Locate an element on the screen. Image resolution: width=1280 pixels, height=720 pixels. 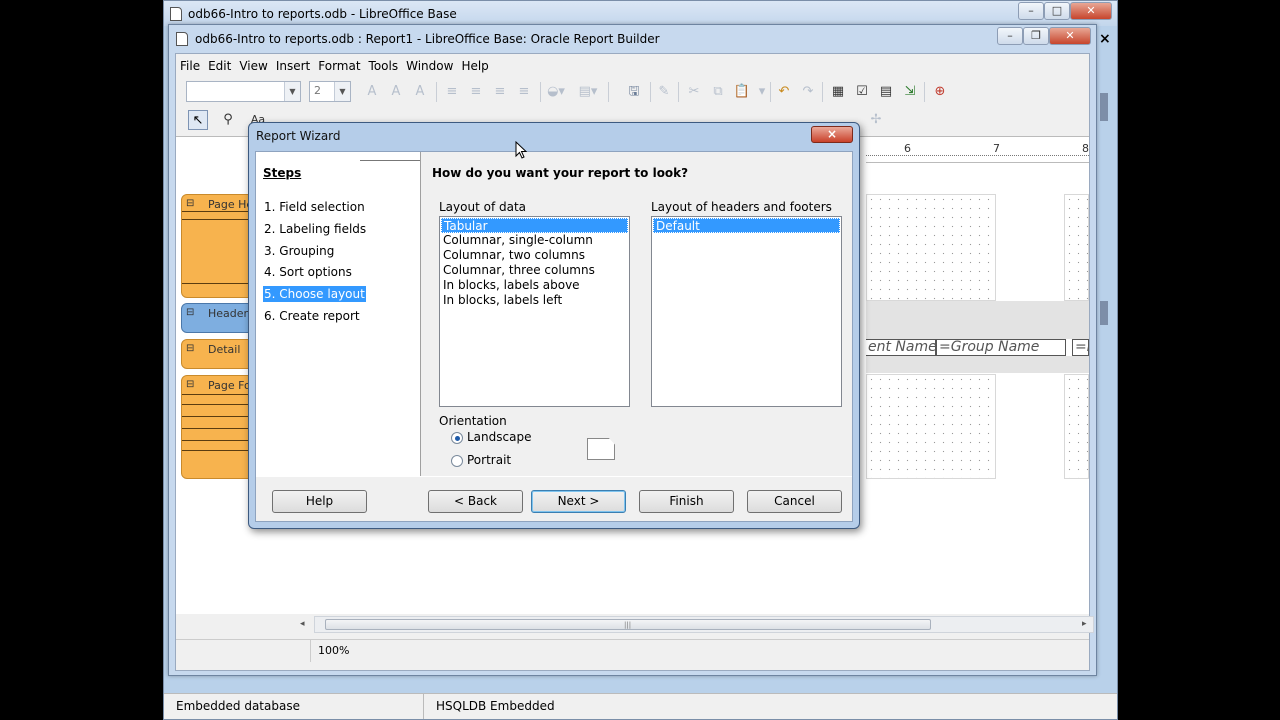
detail-section-tab: ⊟ Detail is located at coordinates (218, 354).